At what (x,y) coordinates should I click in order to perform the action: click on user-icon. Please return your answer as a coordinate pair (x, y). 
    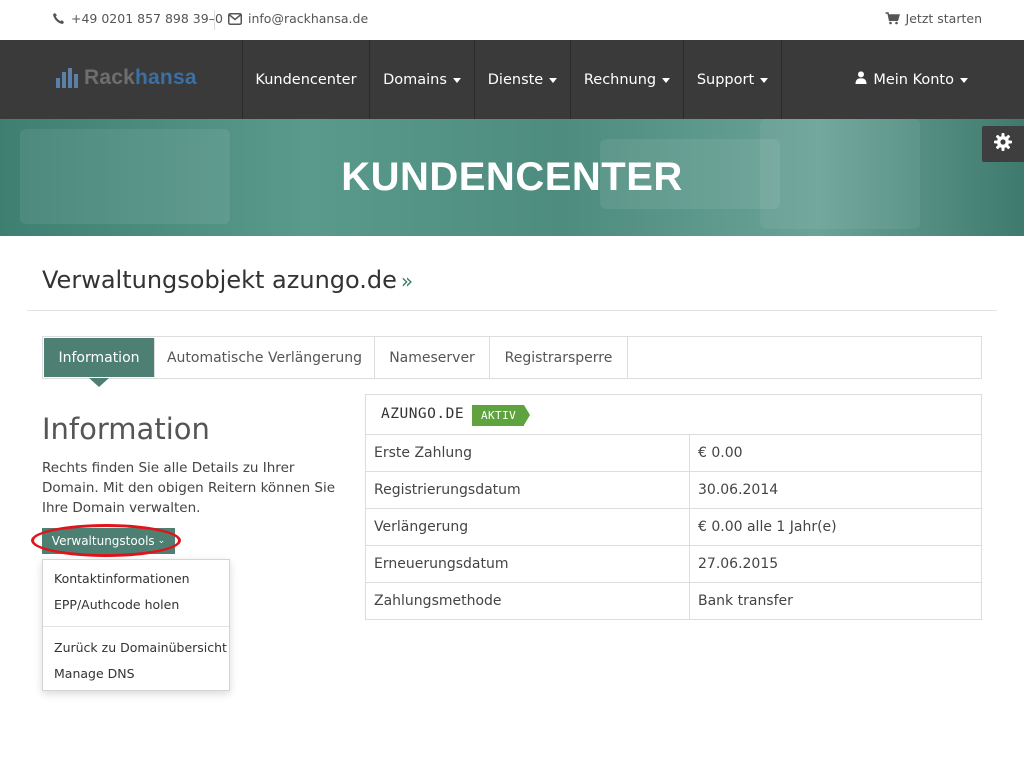
    Looking at the image, I should click on (861, 79).